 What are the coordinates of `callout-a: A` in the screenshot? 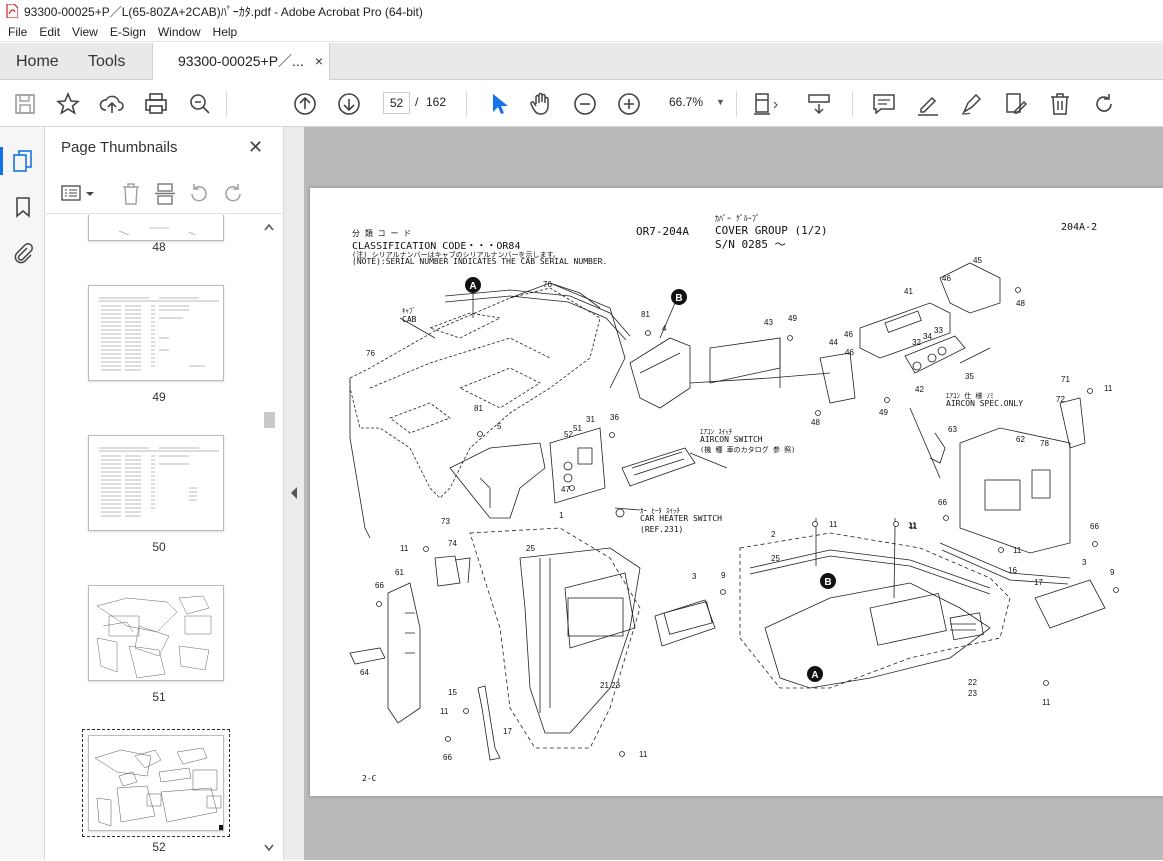 It's located at (472, 286).